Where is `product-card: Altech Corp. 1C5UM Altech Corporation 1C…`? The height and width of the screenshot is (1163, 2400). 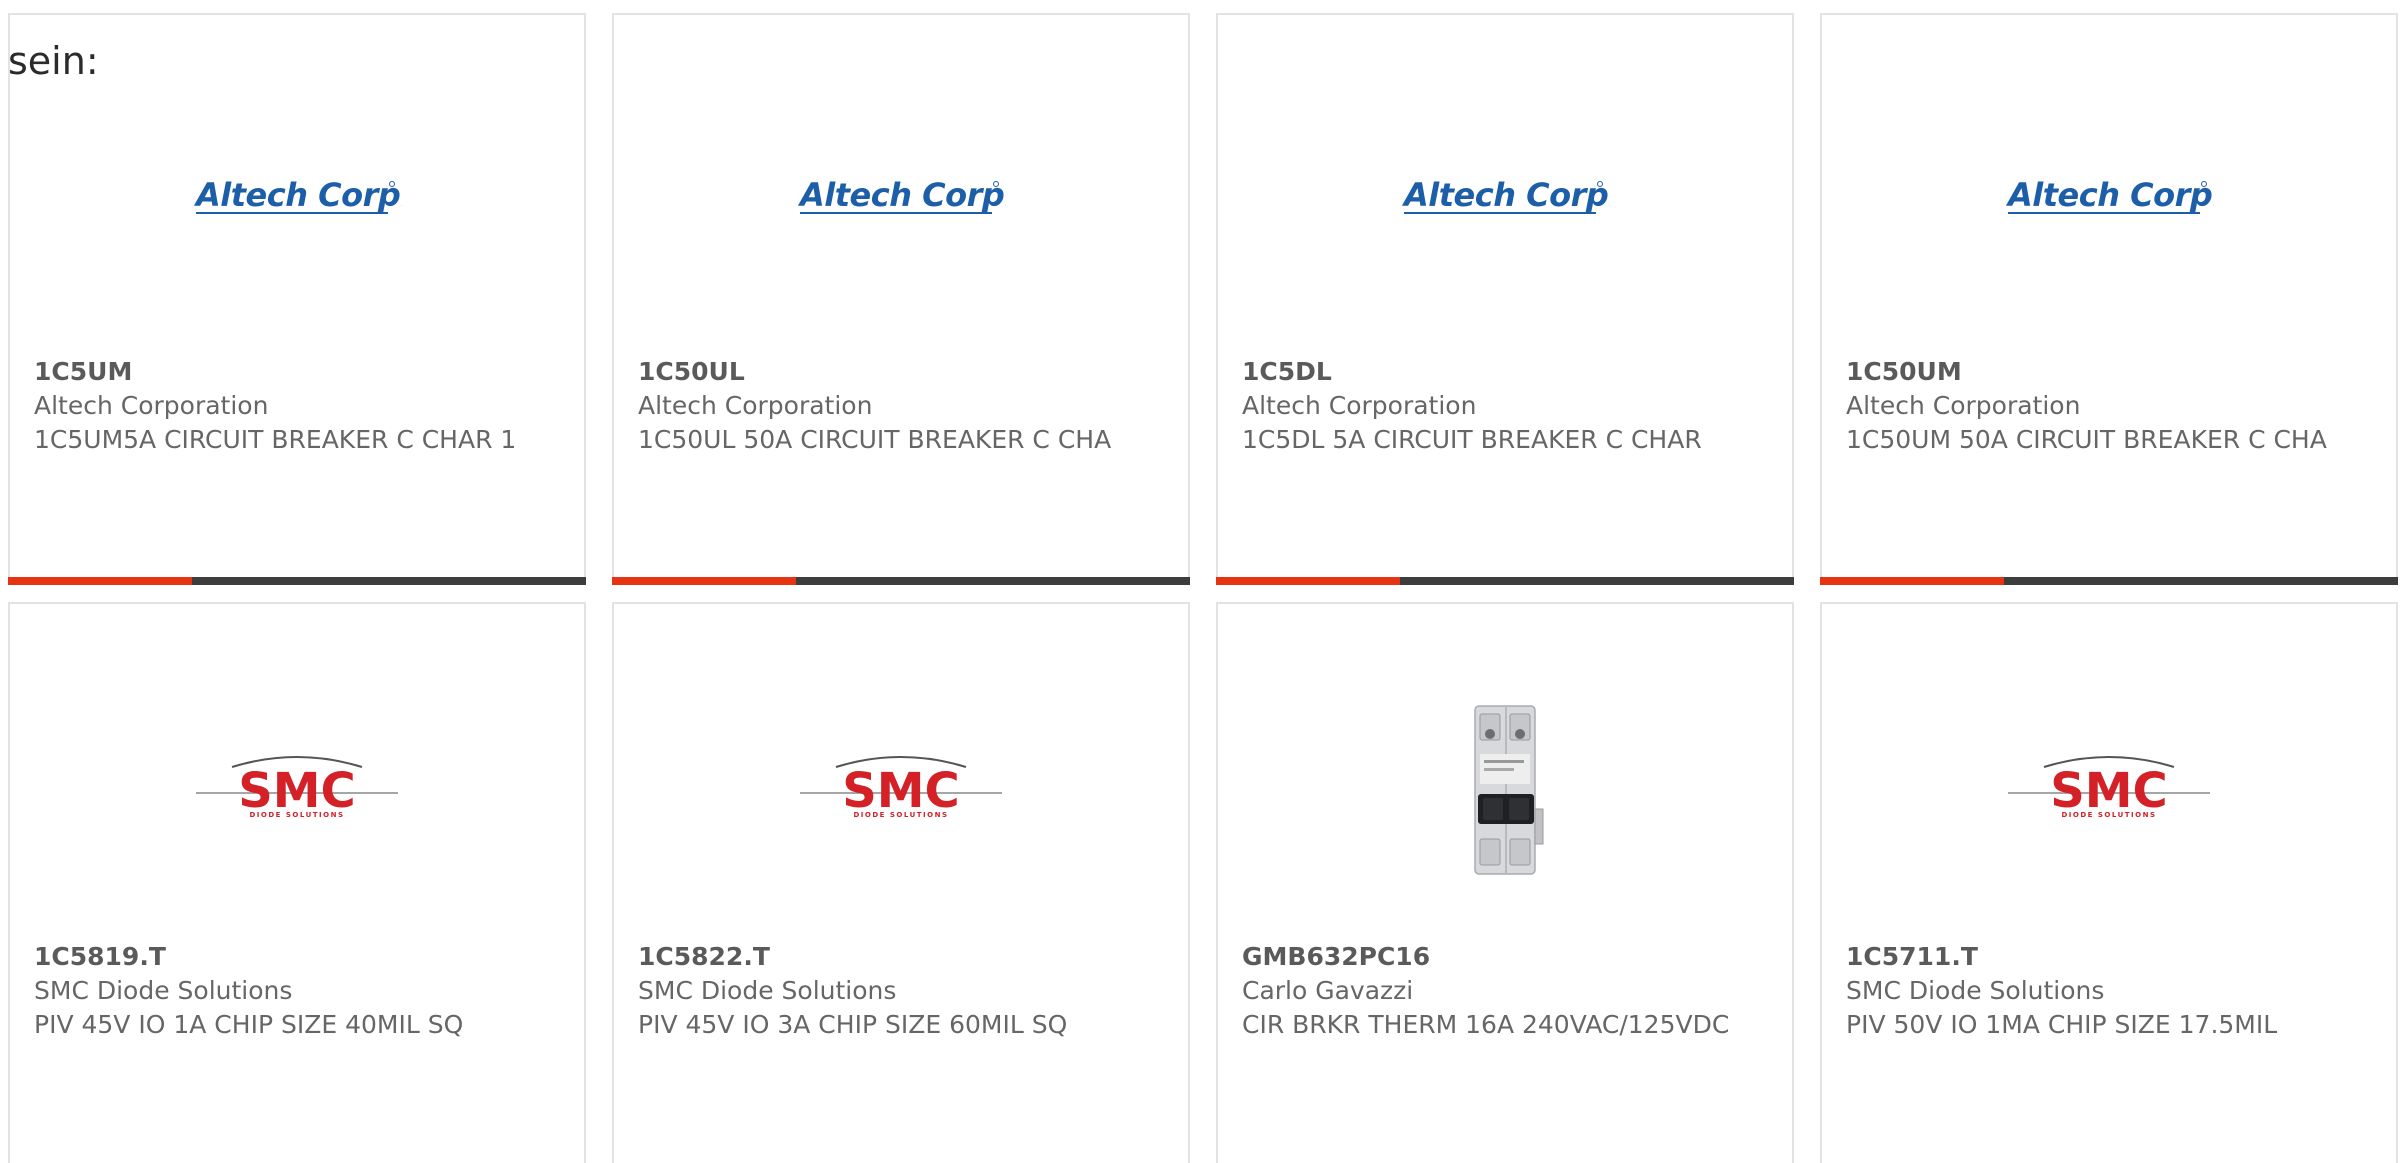 product-card: Altech Corp. 1C5UM Altech Corporation 1C… is located at coordinates (297, 299).